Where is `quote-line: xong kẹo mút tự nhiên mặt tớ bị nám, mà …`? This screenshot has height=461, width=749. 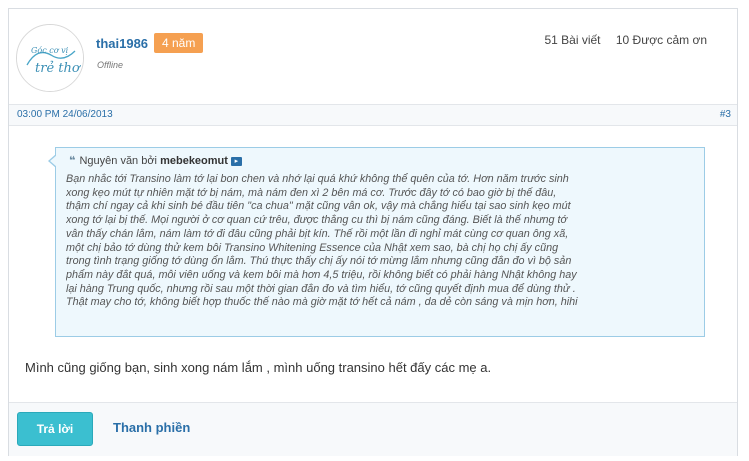
quote-line: xong kẹo mút tự nhiên mặt tớ bị nám, mà … is located at coordinates (311, 192).